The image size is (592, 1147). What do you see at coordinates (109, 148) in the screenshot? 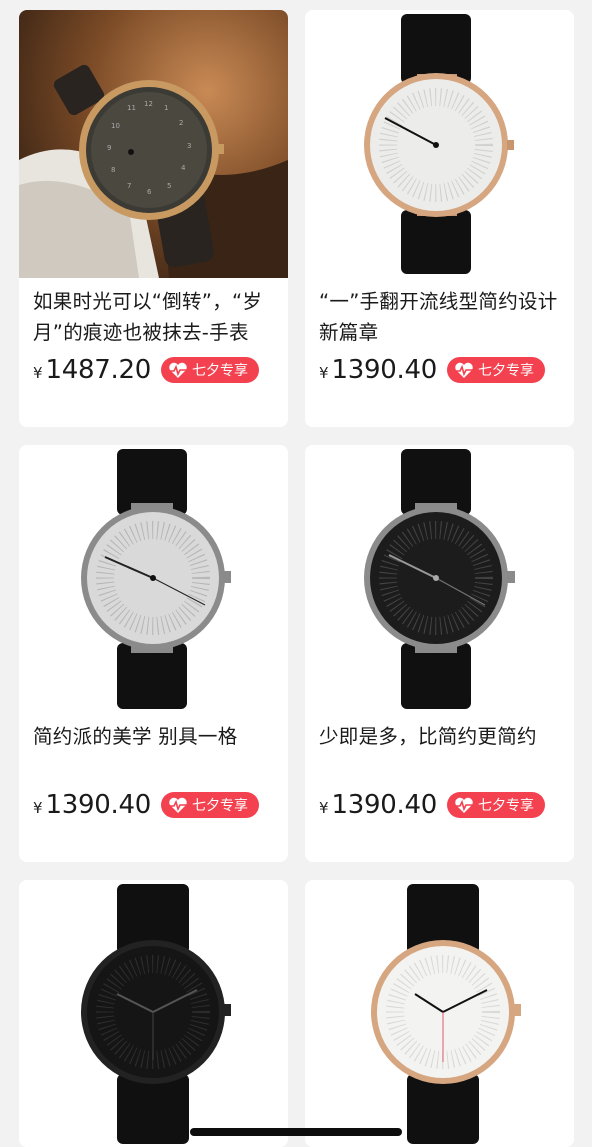
I see `svg-text: 9` at bounding box center [109, 148].